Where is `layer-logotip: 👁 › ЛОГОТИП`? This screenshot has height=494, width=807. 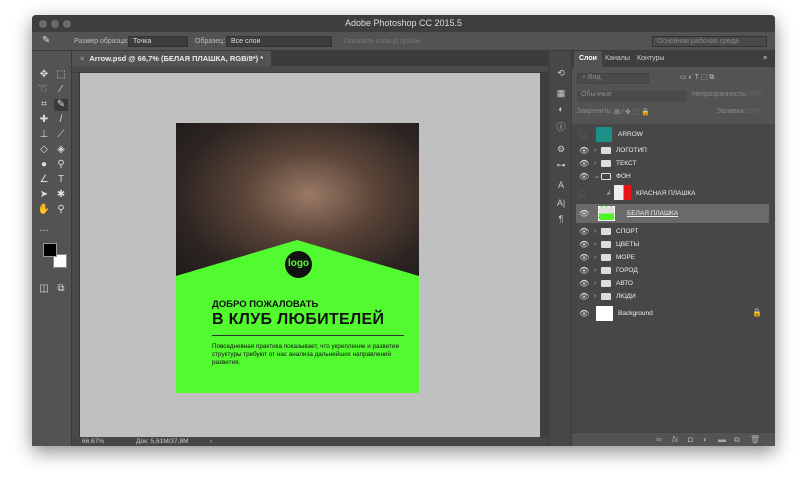 layer-logotip: 👁 › ЛОГОТИП is located at coordinates (672, 150).